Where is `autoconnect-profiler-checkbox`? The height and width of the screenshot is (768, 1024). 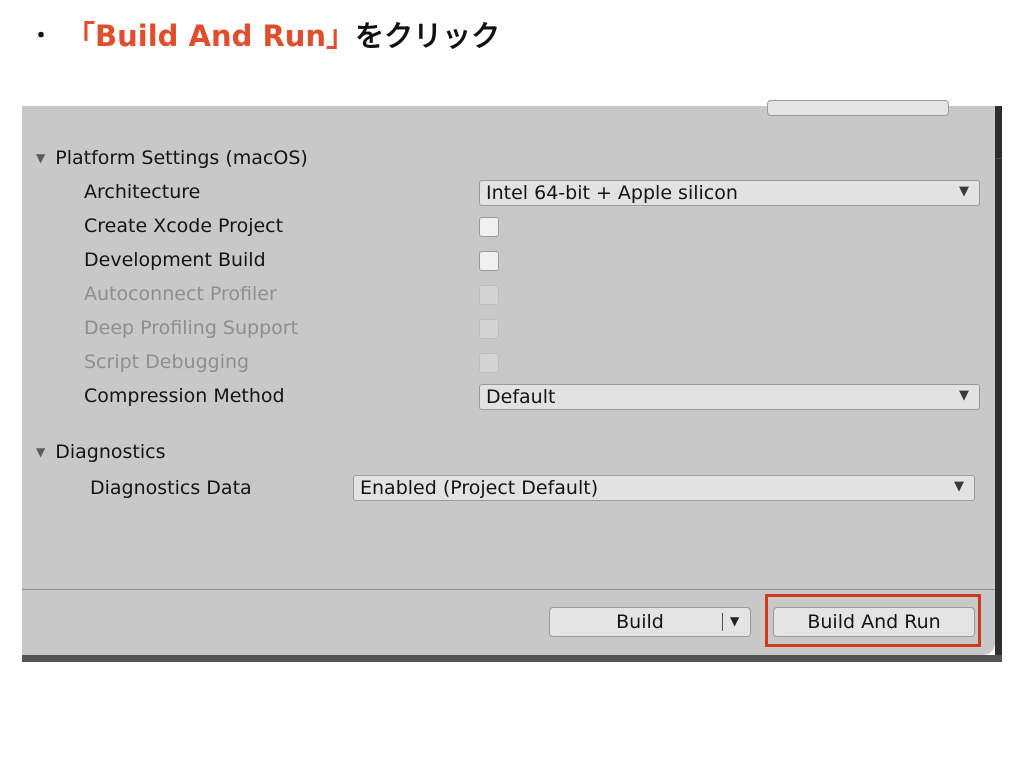 autoconnect-profiler-checkbox is located at coordinates (489, 295).